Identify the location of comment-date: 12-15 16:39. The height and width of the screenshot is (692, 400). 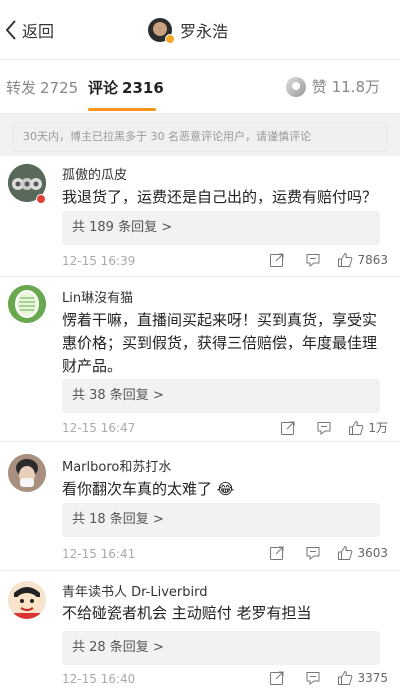
(99, 261).